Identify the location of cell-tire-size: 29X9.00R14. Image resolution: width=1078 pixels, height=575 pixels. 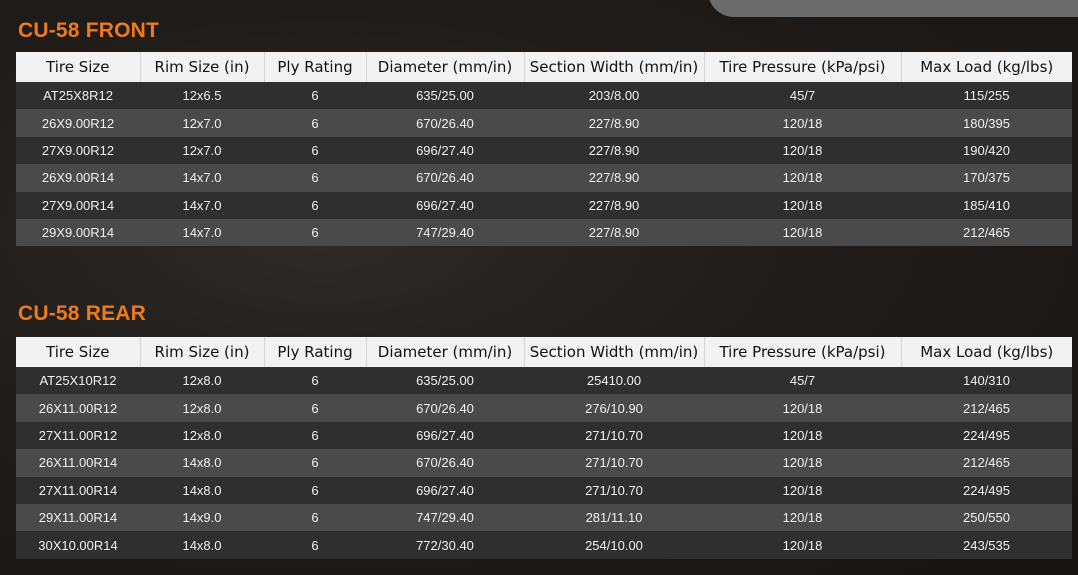
(78, 232).